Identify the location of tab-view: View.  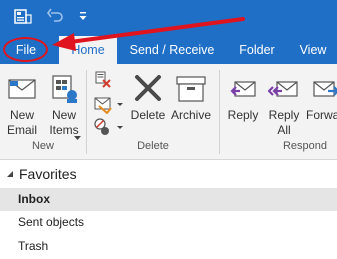
(313, 50).